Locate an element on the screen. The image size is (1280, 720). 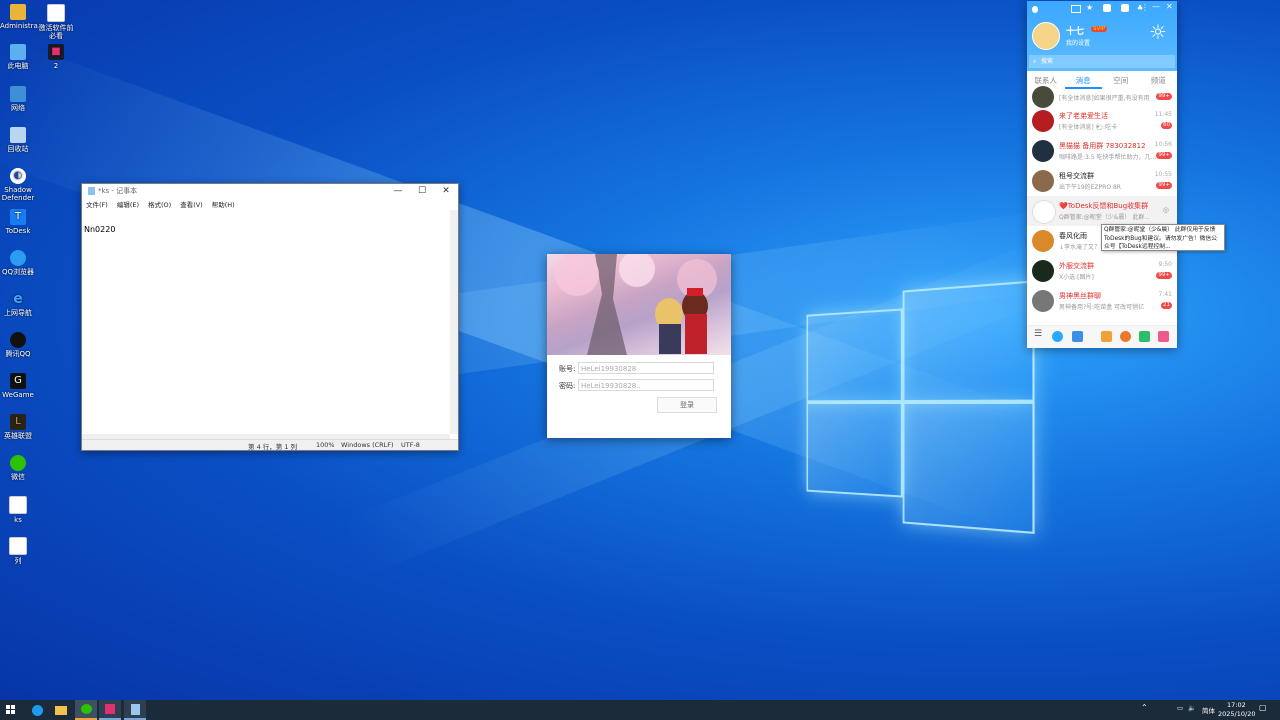
vertical-scrollbar is located at coordinates (454, 322).